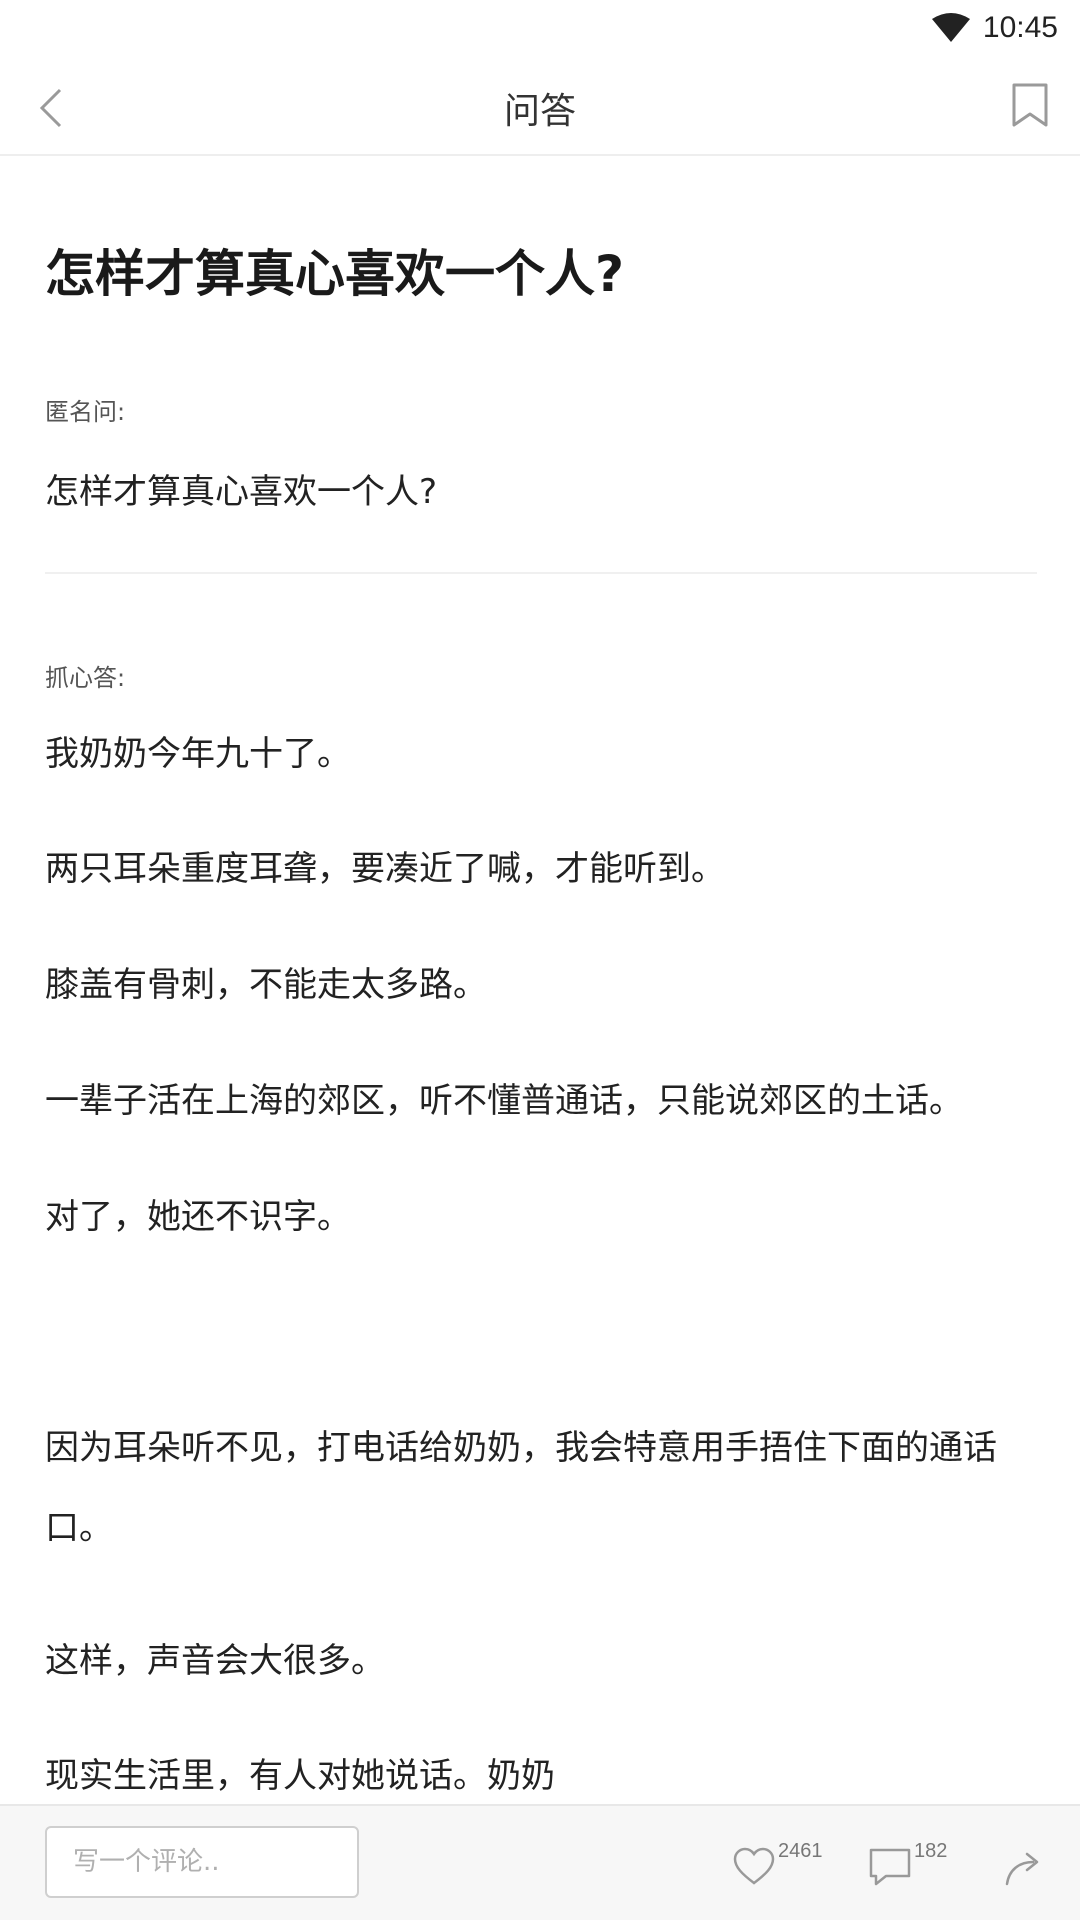 The image size is (1080, 1920). I want to click on answerer-label: 抓心答:, so click(85, 678).